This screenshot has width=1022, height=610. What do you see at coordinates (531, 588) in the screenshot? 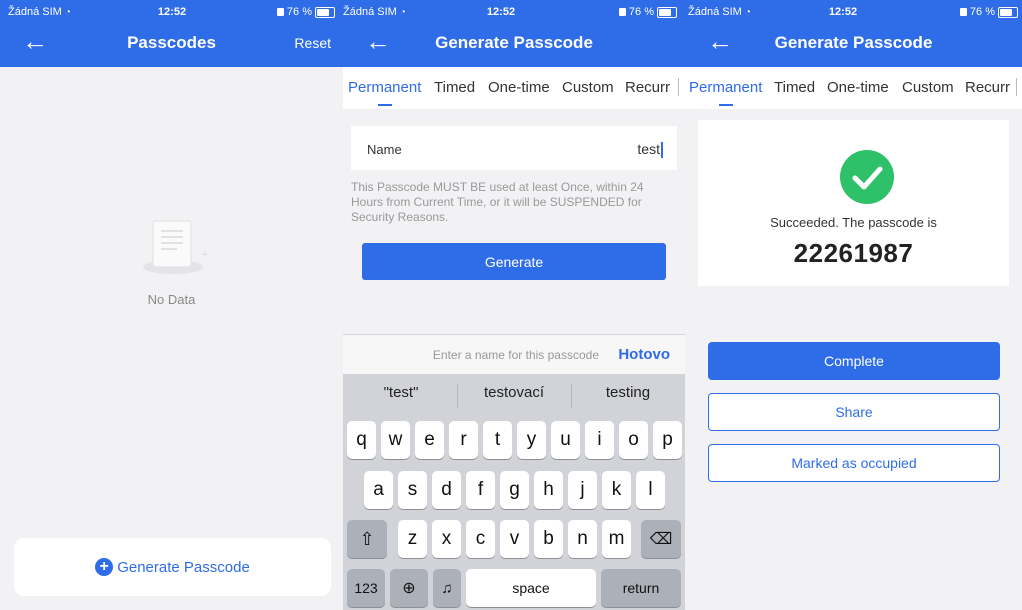
I see `space-key: space` at bounding box center [531, 588].